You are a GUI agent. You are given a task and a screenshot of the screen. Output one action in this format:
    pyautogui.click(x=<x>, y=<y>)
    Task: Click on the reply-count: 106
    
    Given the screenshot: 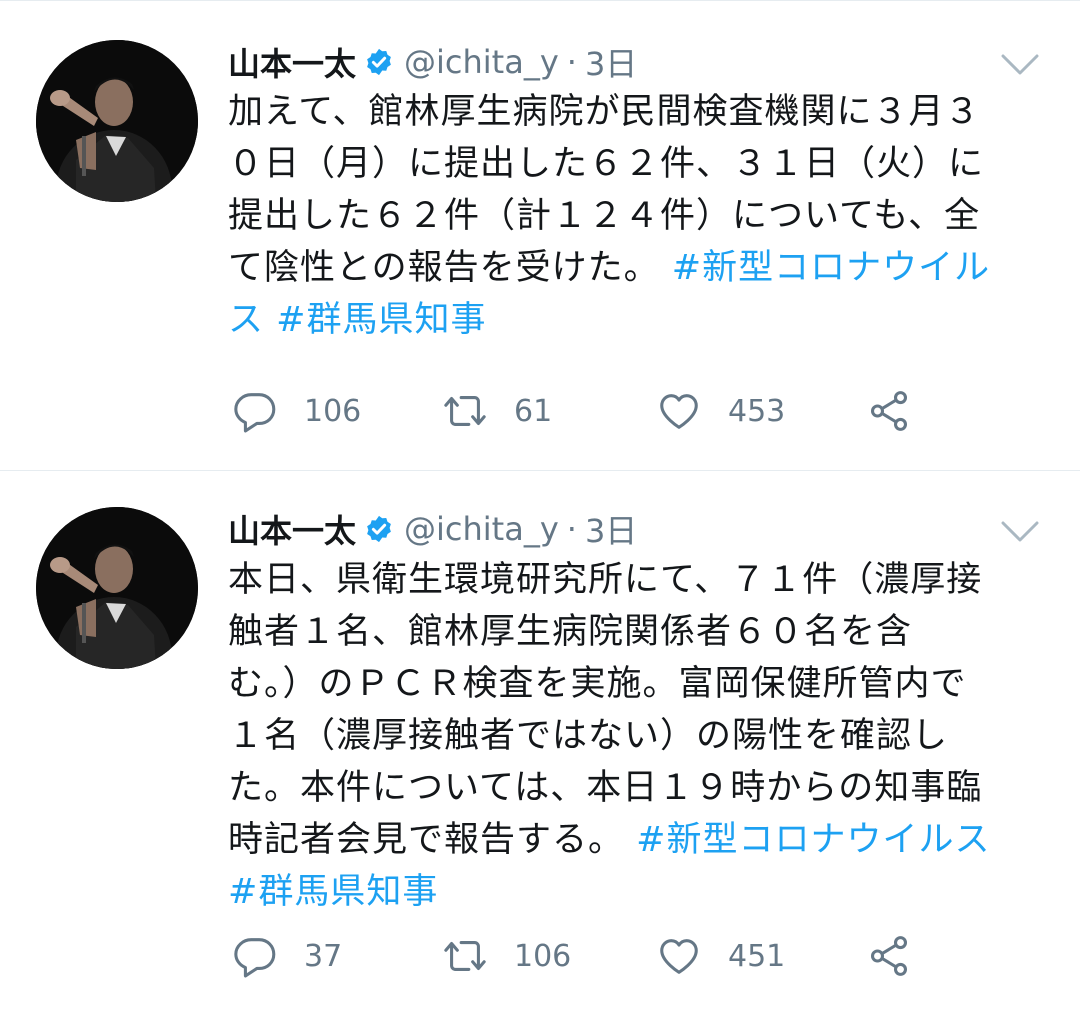 What is the action you would take?
    pyautogui.click(x=333, y=411)
    